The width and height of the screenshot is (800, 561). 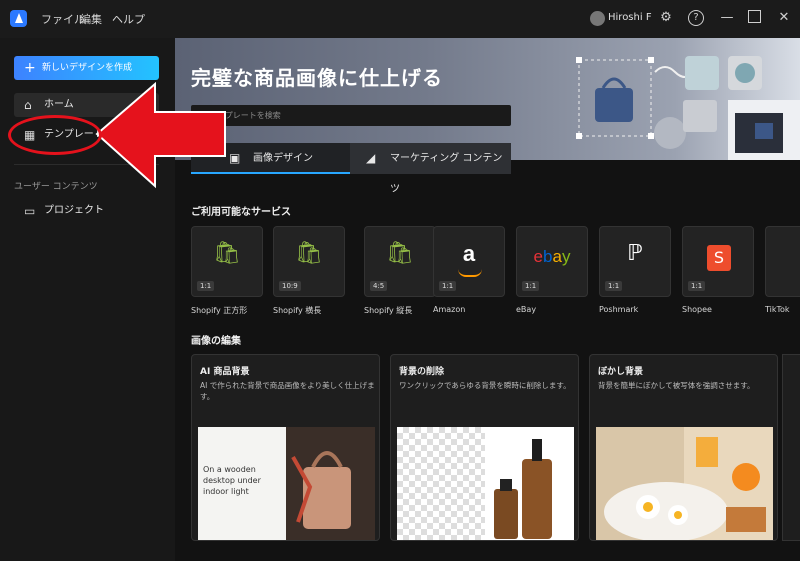 I want to click on service-name: eBay, so click(x=526, y=309).